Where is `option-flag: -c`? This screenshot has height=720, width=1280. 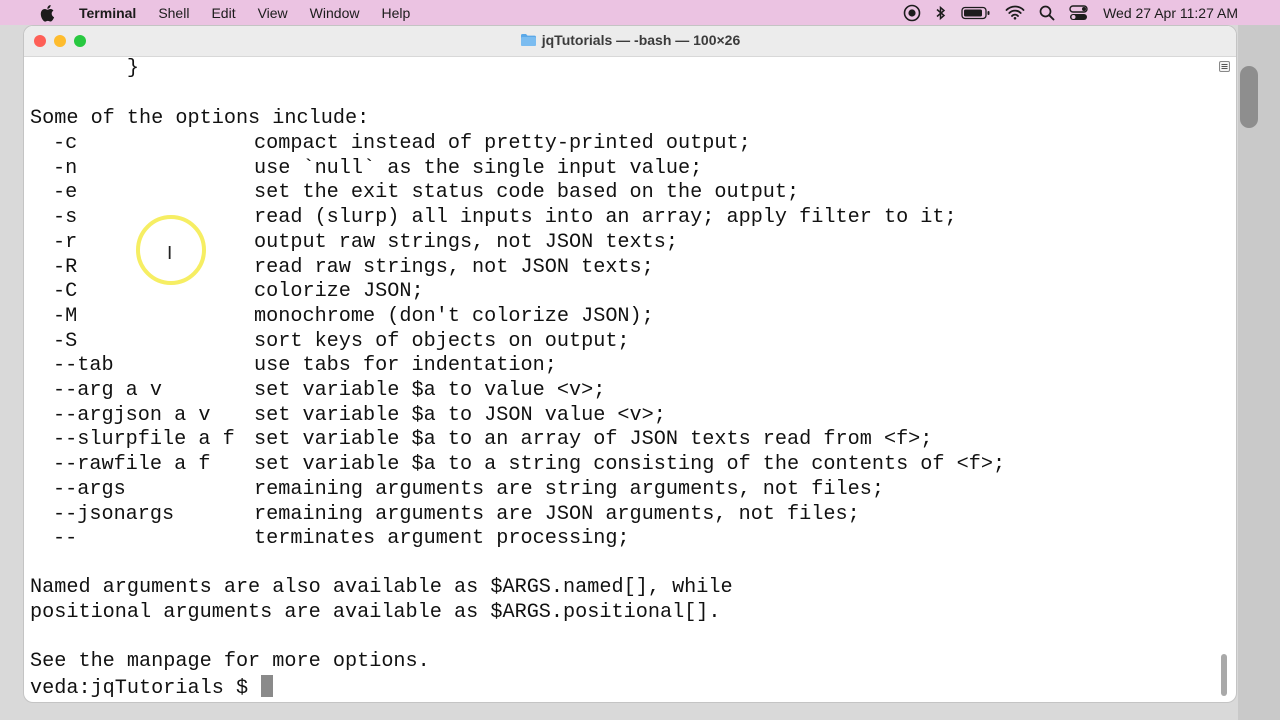
option-flag: -c is located at coordinates (65, 143).